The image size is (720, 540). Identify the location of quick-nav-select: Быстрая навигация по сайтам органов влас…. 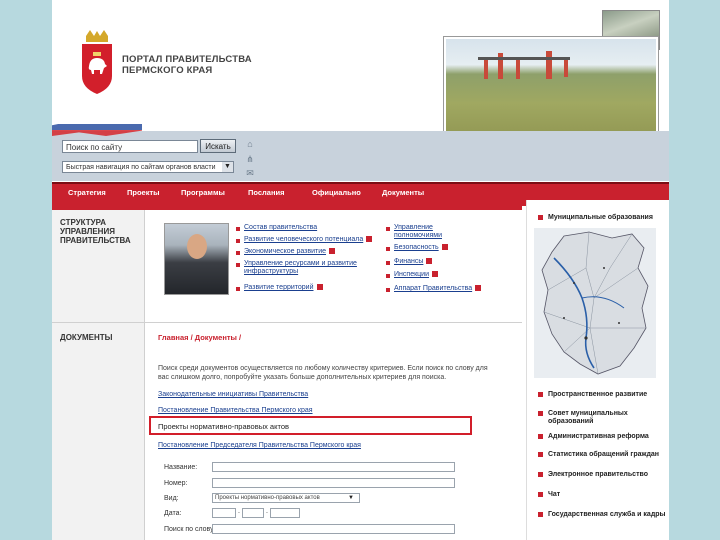
(148, 167).